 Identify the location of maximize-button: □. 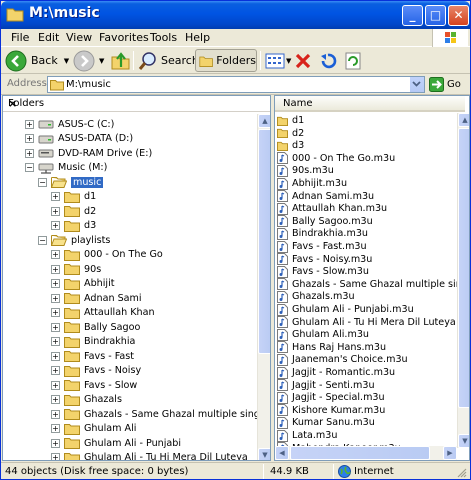
(435, 15).